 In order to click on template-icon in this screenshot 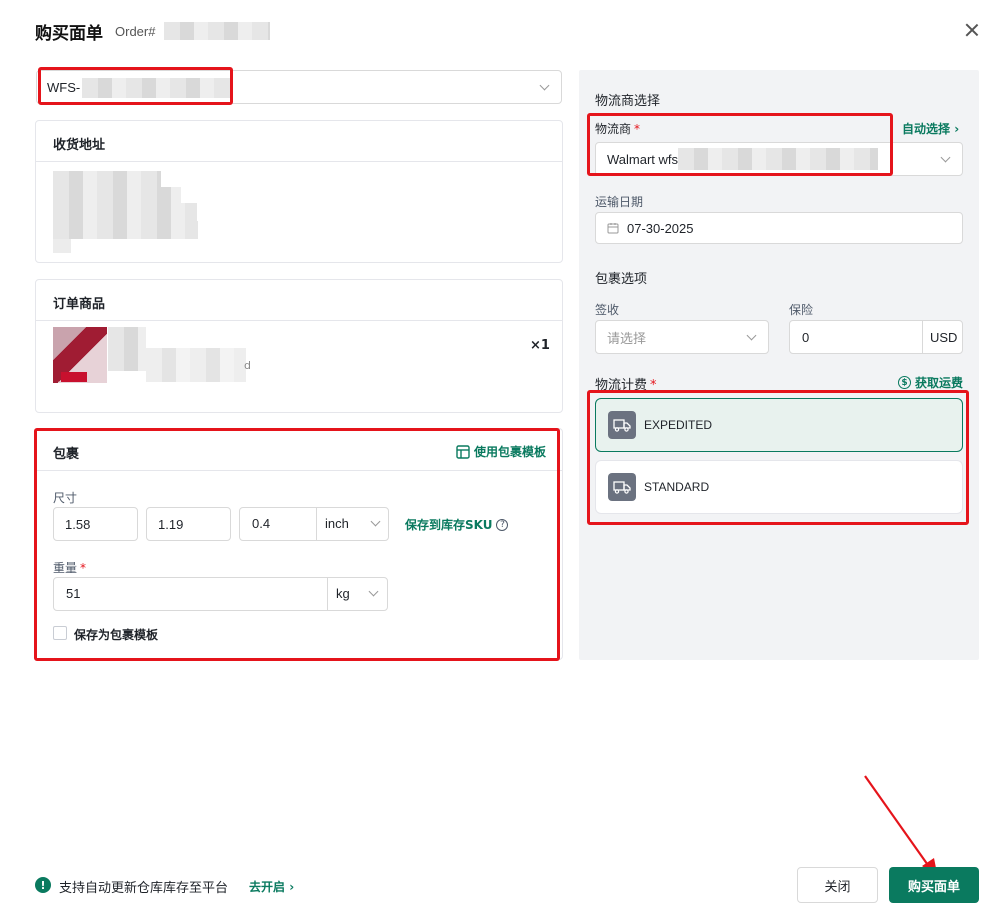, I will do `click(463, 451)`.